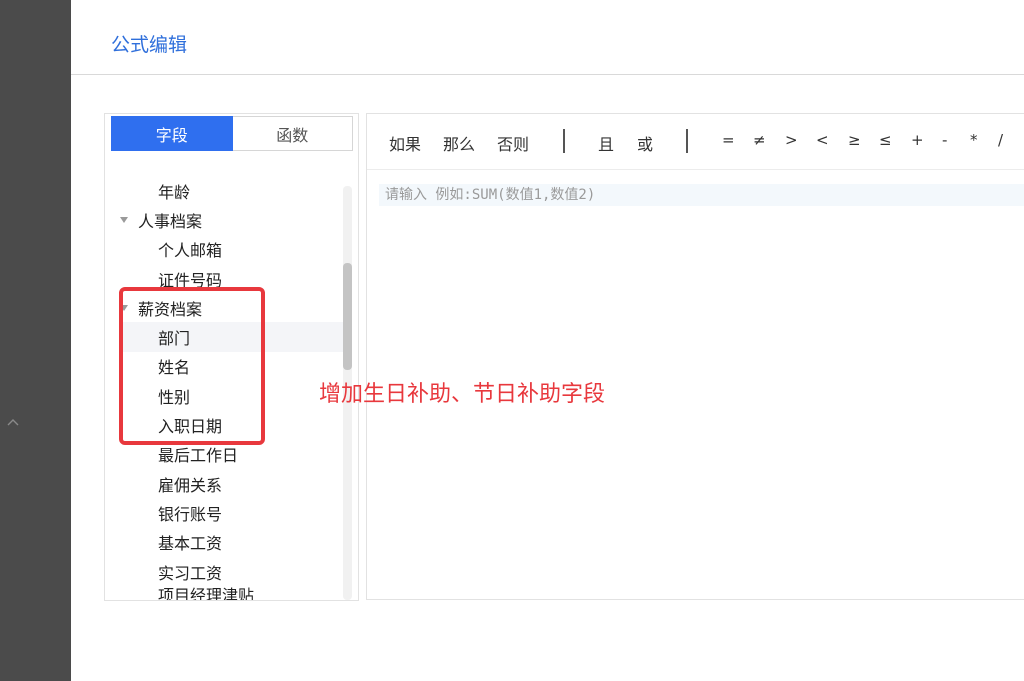  I want to click on else-button: 否则, so click(513, 143).